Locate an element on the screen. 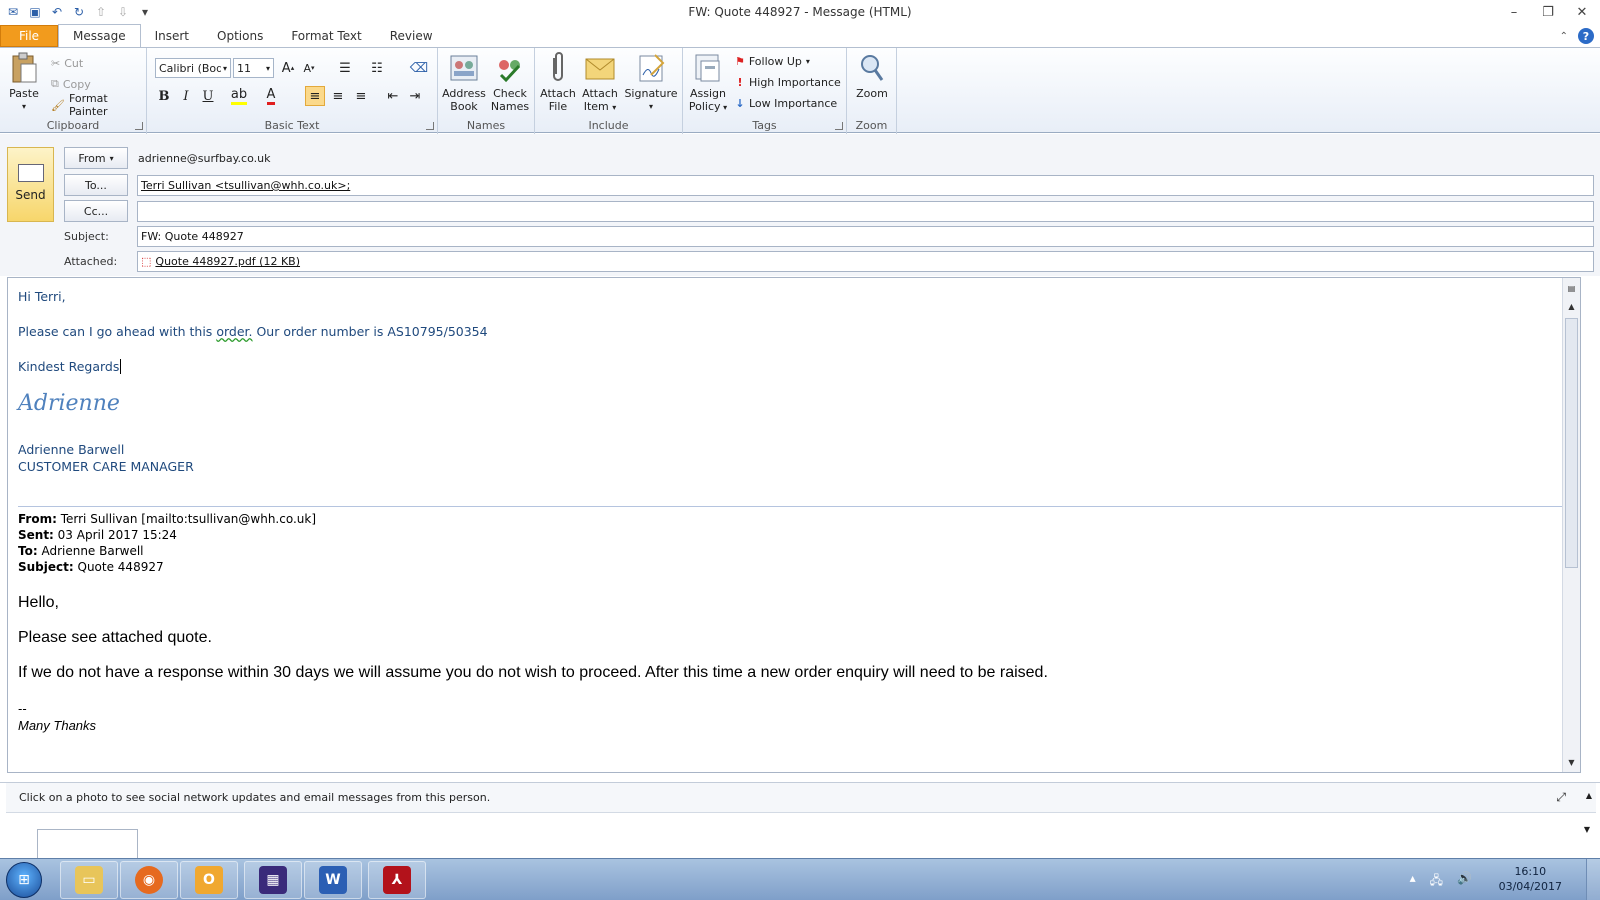 Image resolution: width=1600 pixels, height=900 pixels. taskbar-acrobat: ⅄ is located at coordinates (397, 880).